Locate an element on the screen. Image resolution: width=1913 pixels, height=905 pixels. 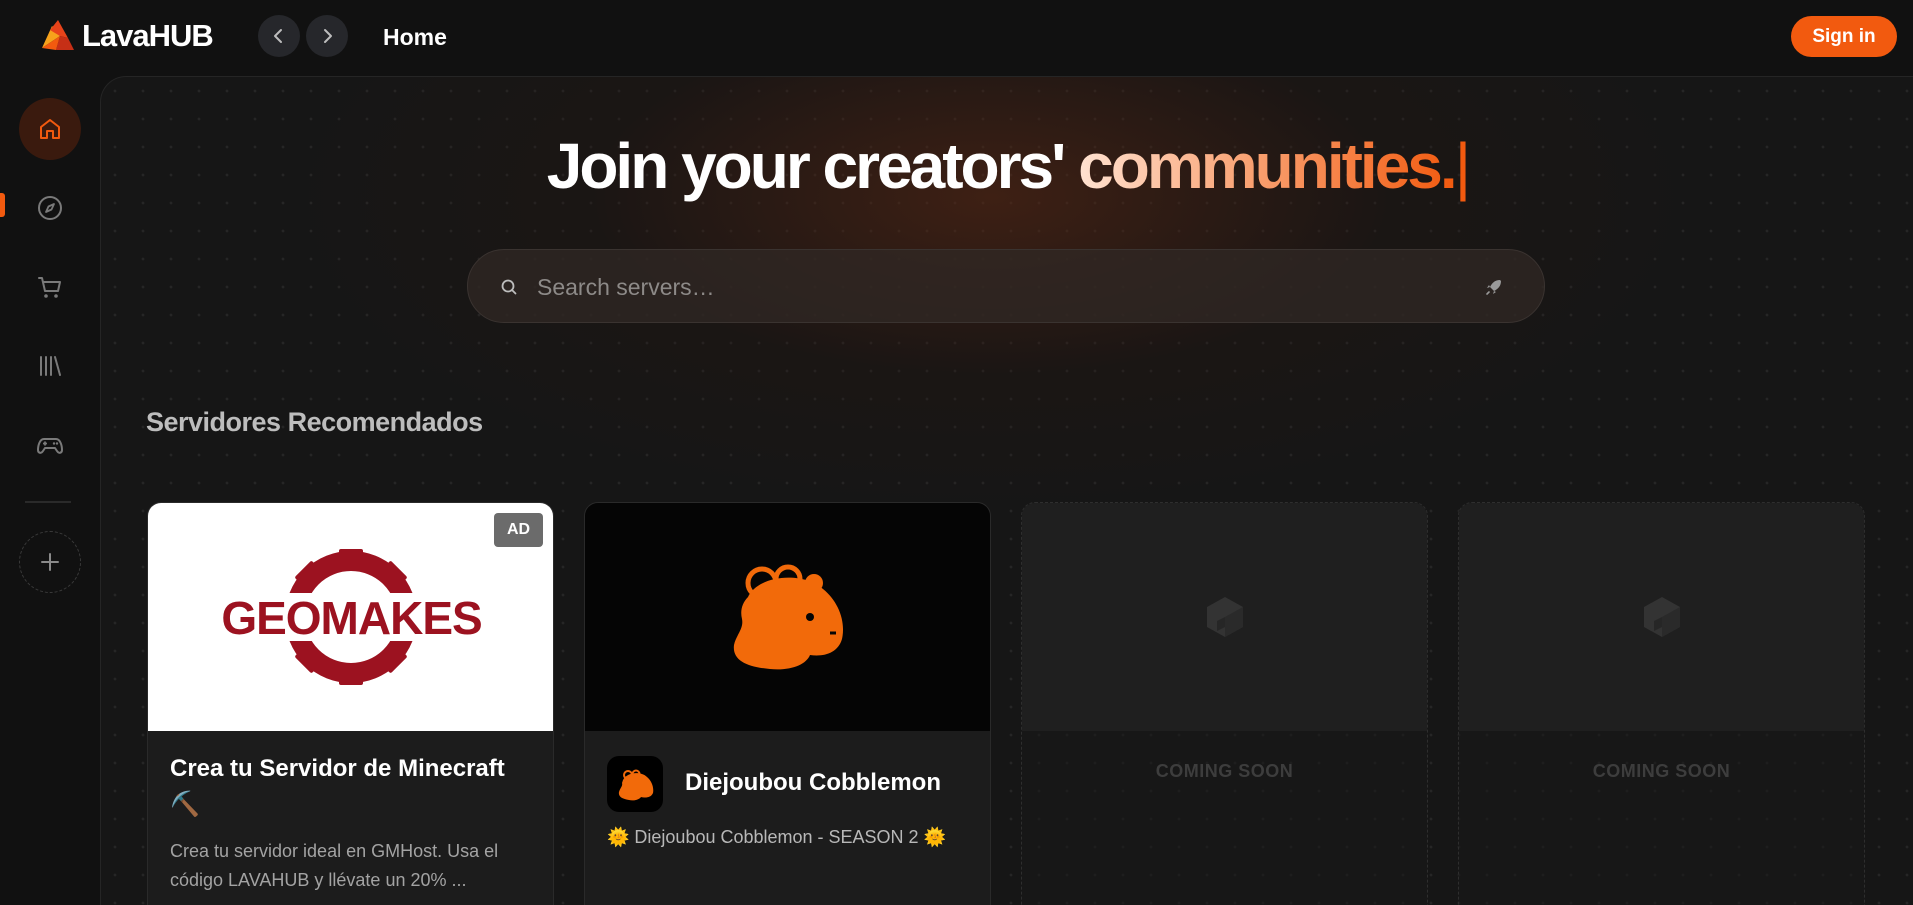
hero-title-prefix: Join your creators' is located at coordinates (806, 166).